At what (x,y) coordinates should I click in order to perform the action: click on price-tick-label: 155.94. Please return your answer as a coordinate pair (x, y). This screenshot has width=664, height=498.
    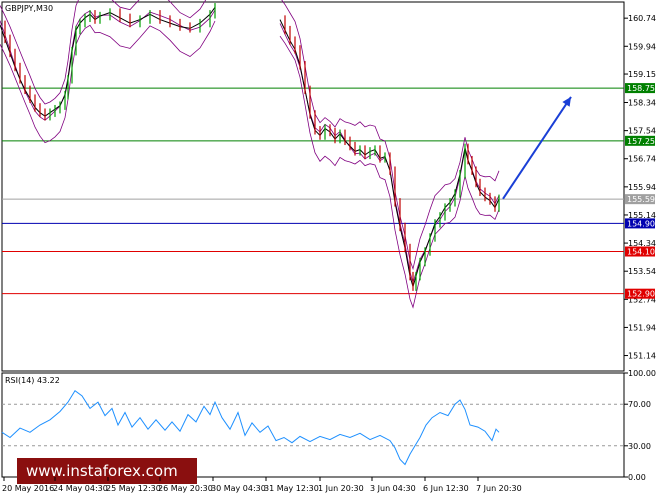
    Looking at the image, I should click on (642, 187).